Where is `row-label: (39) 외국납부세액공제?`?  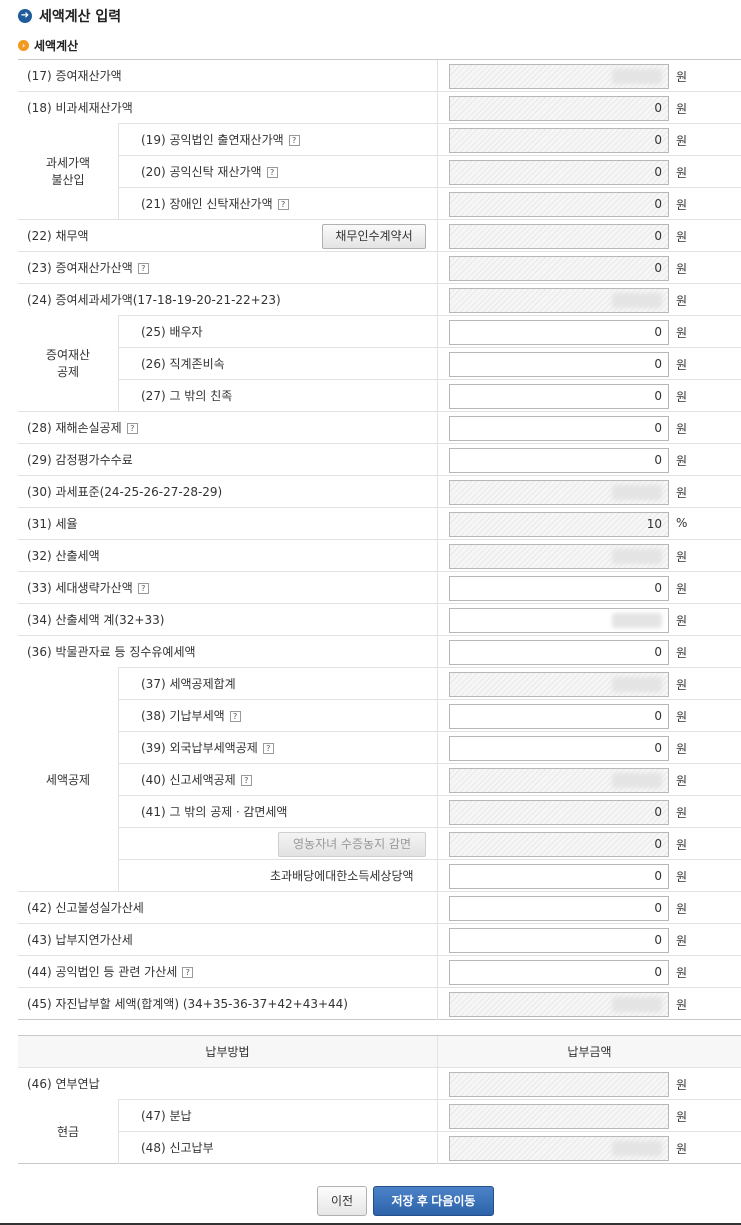 row-label: (39) 외국납부세액공제? is located at coordinates (207, 748).